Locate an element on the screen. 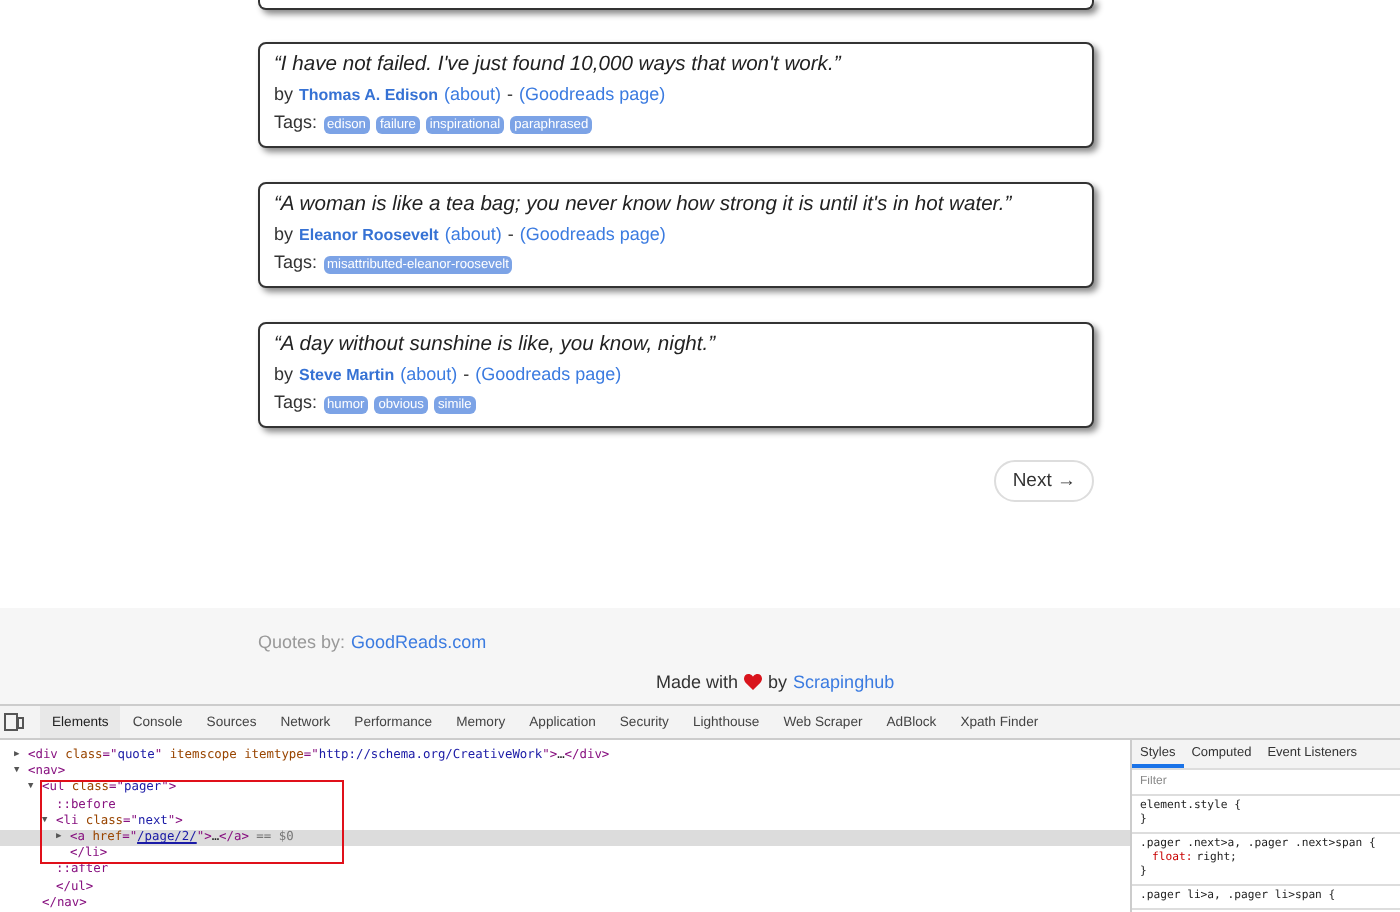  author-name: Thomas A. Edison is located at coordinates (369, 95).